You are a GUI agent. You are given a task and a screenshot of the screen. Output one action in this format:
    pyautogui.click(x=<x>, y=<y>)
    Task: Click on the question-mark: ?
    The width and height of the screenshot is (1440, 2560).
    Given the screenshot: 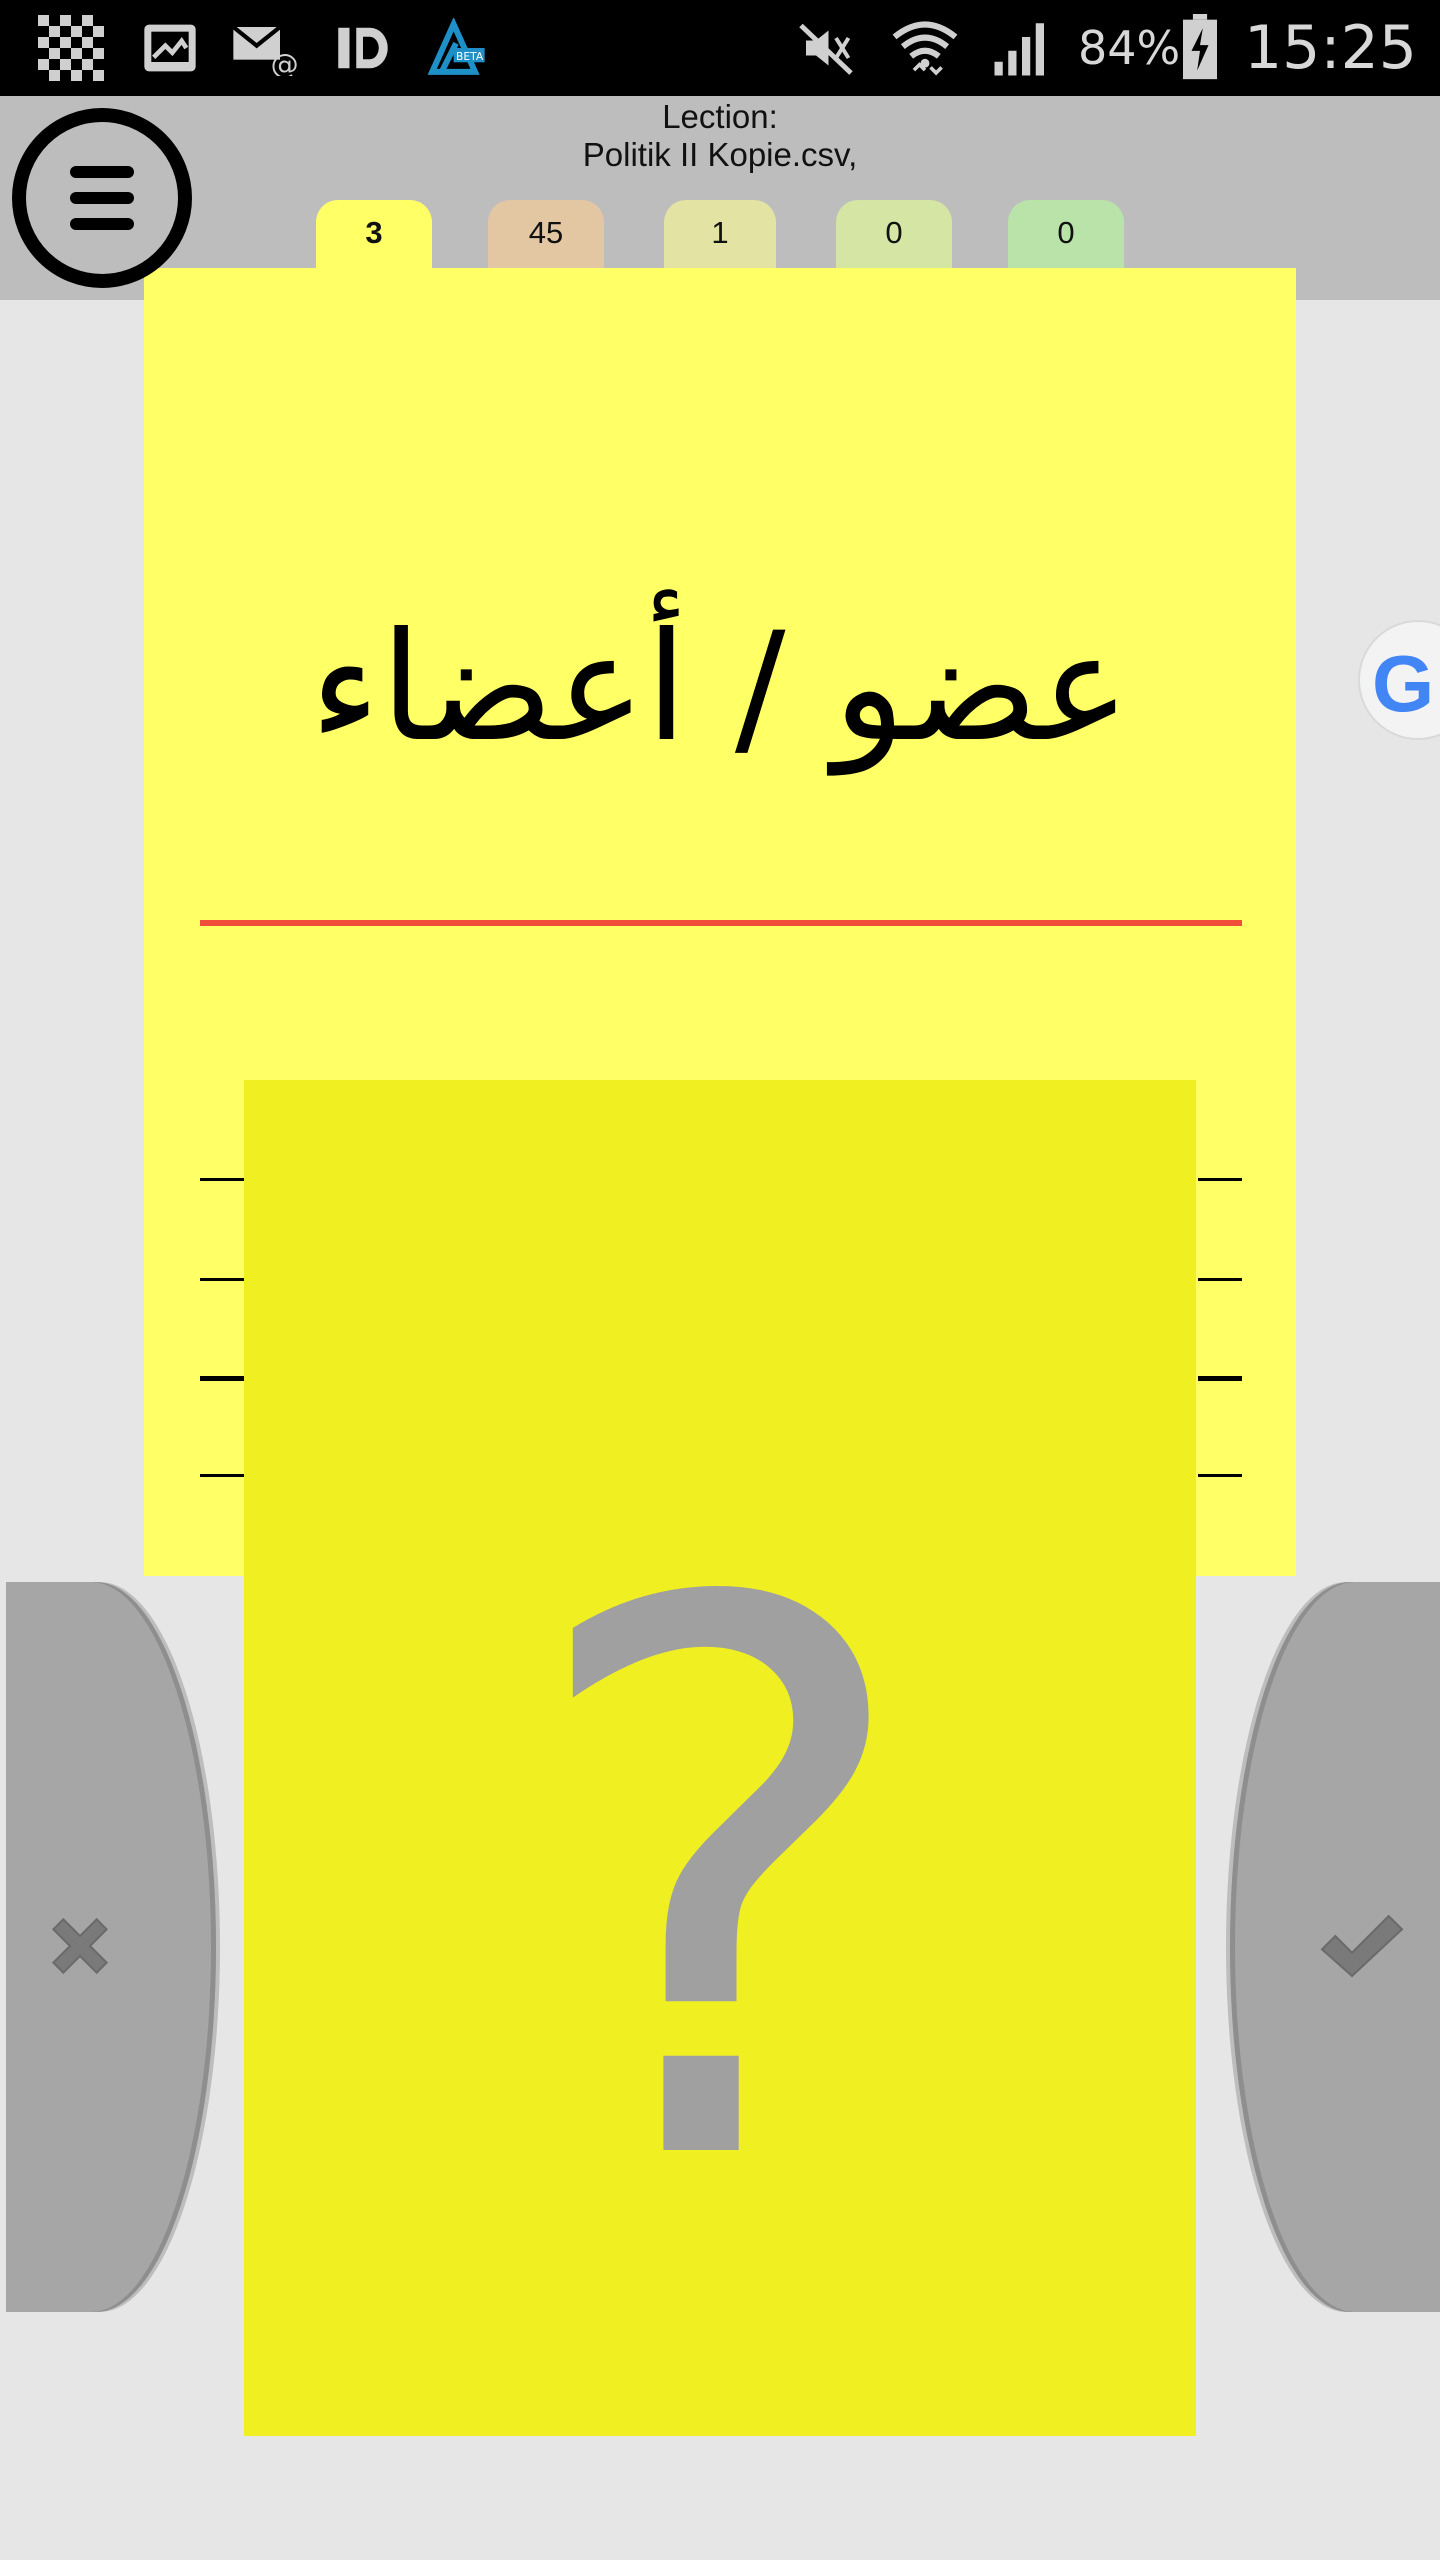 What is the action you would take?
    pyautogui.click(x=720, y=1888)
    